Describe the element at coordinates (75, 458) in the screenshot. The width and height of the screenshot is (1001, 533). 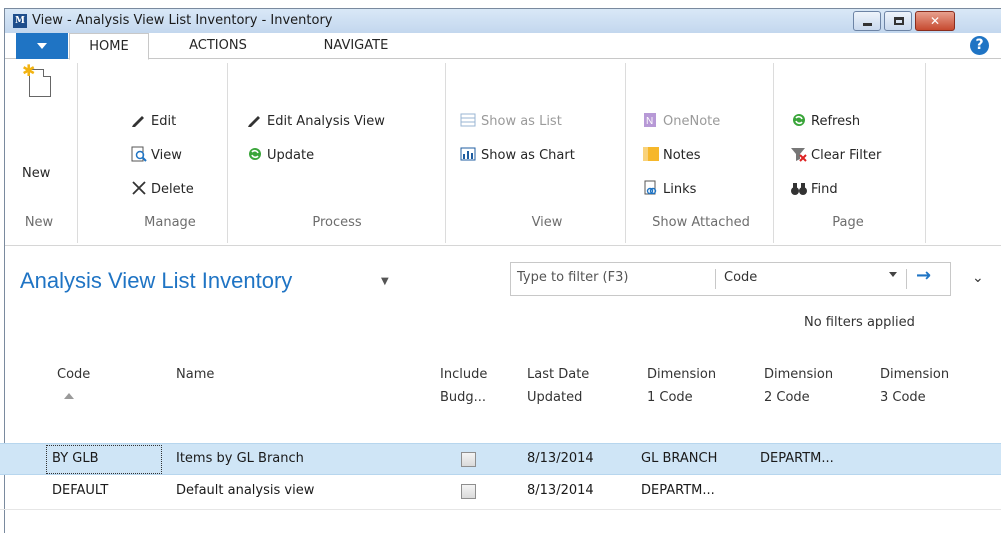
I see `cell-code: BY GLB` at that location.